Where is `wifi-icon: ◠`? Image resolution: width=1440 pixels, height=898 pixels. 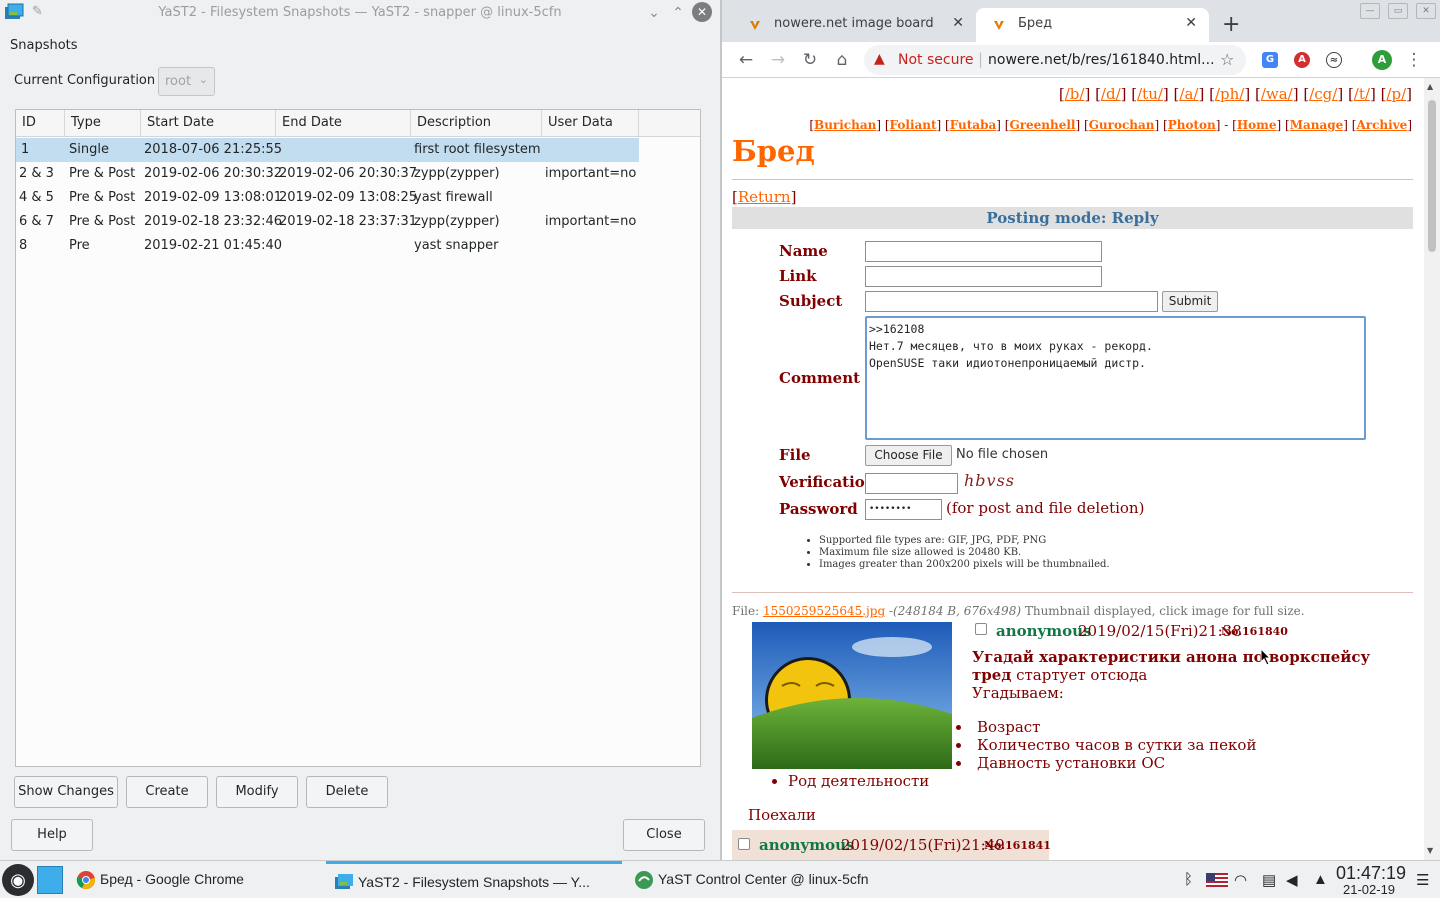
wifi-icon: ◠ is located at coordinates (1240, 880).